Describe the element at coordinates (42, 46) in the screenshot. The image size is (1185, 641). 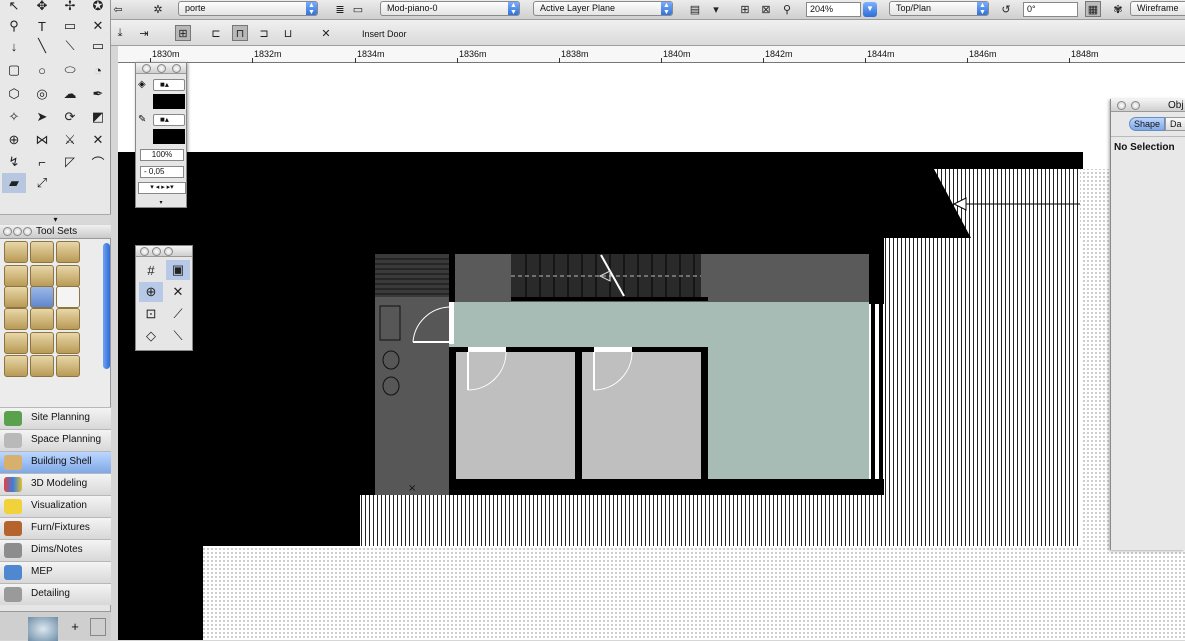
I see `line-tool-icon: ╲` at that location.